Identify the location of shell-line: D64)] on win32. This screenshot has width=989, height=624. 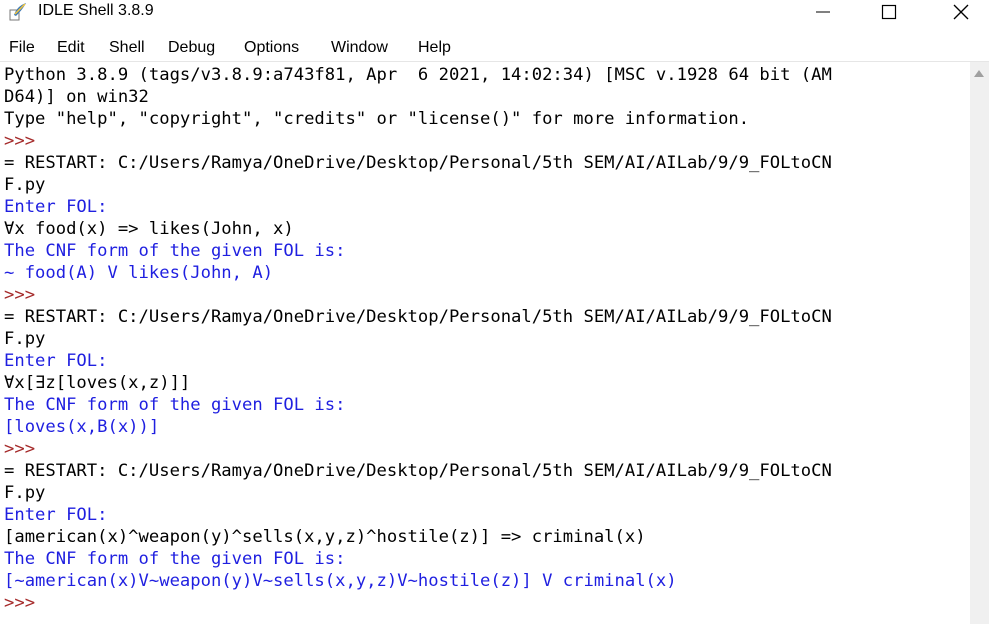
(76, 97).